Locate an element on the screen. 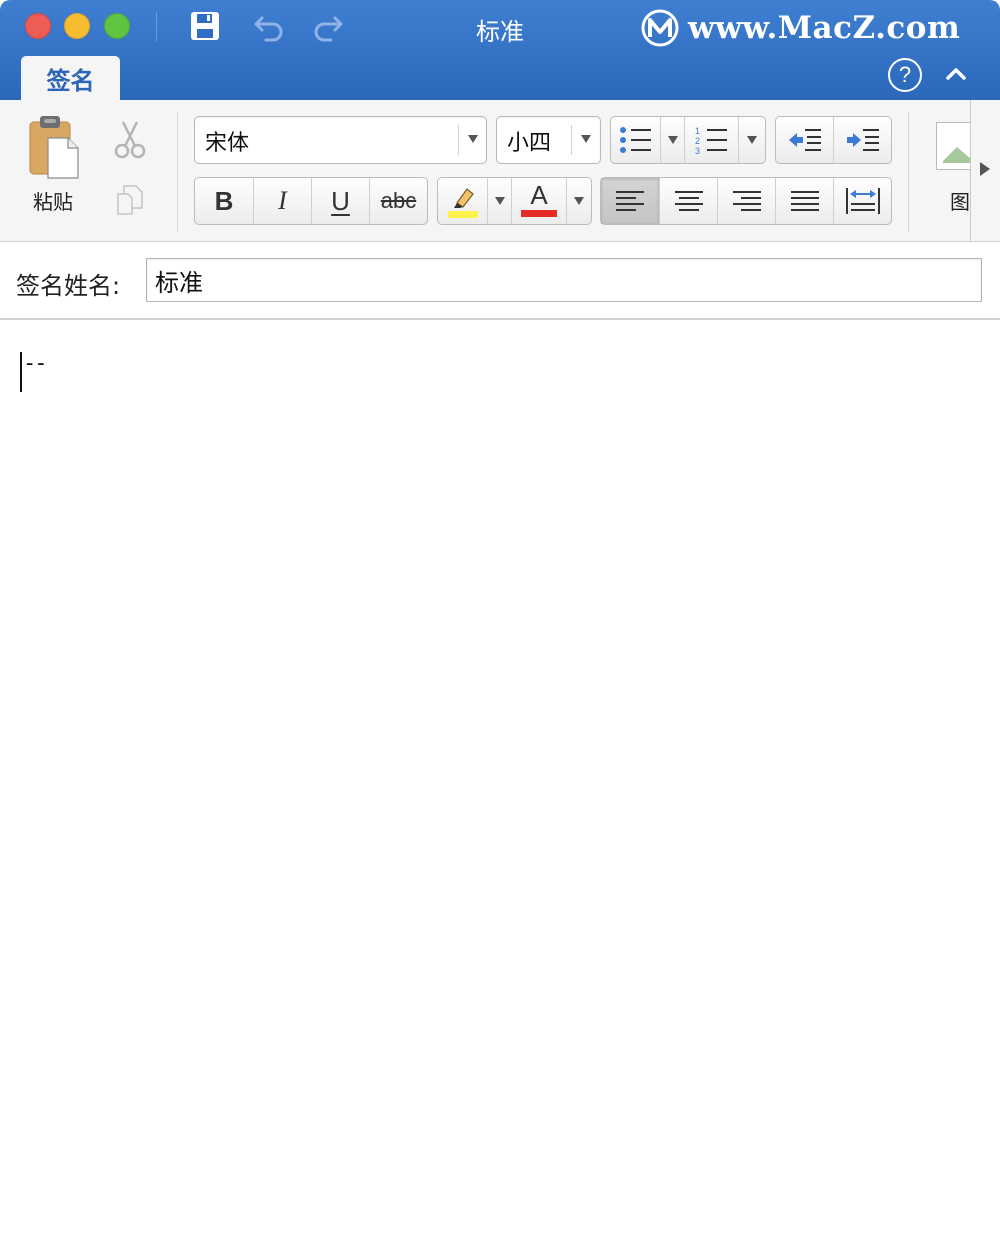 This screenshot has width=1000, height=1250. italic-label: I is located at coordinates (282, 200).